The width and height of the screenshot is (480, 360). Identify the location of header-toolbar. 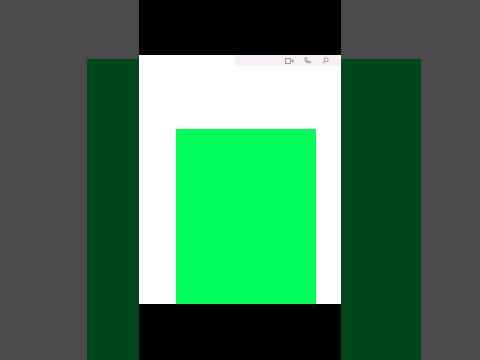
(288, 60).